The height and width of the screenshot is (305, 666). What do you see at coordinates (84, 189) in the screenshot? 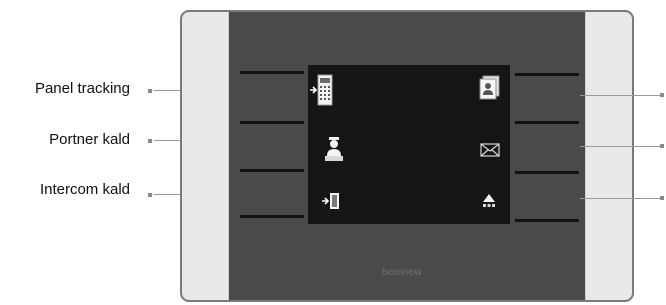
I see `label-intercom-kald: Intercom kald` at bounding box center [84, 189].